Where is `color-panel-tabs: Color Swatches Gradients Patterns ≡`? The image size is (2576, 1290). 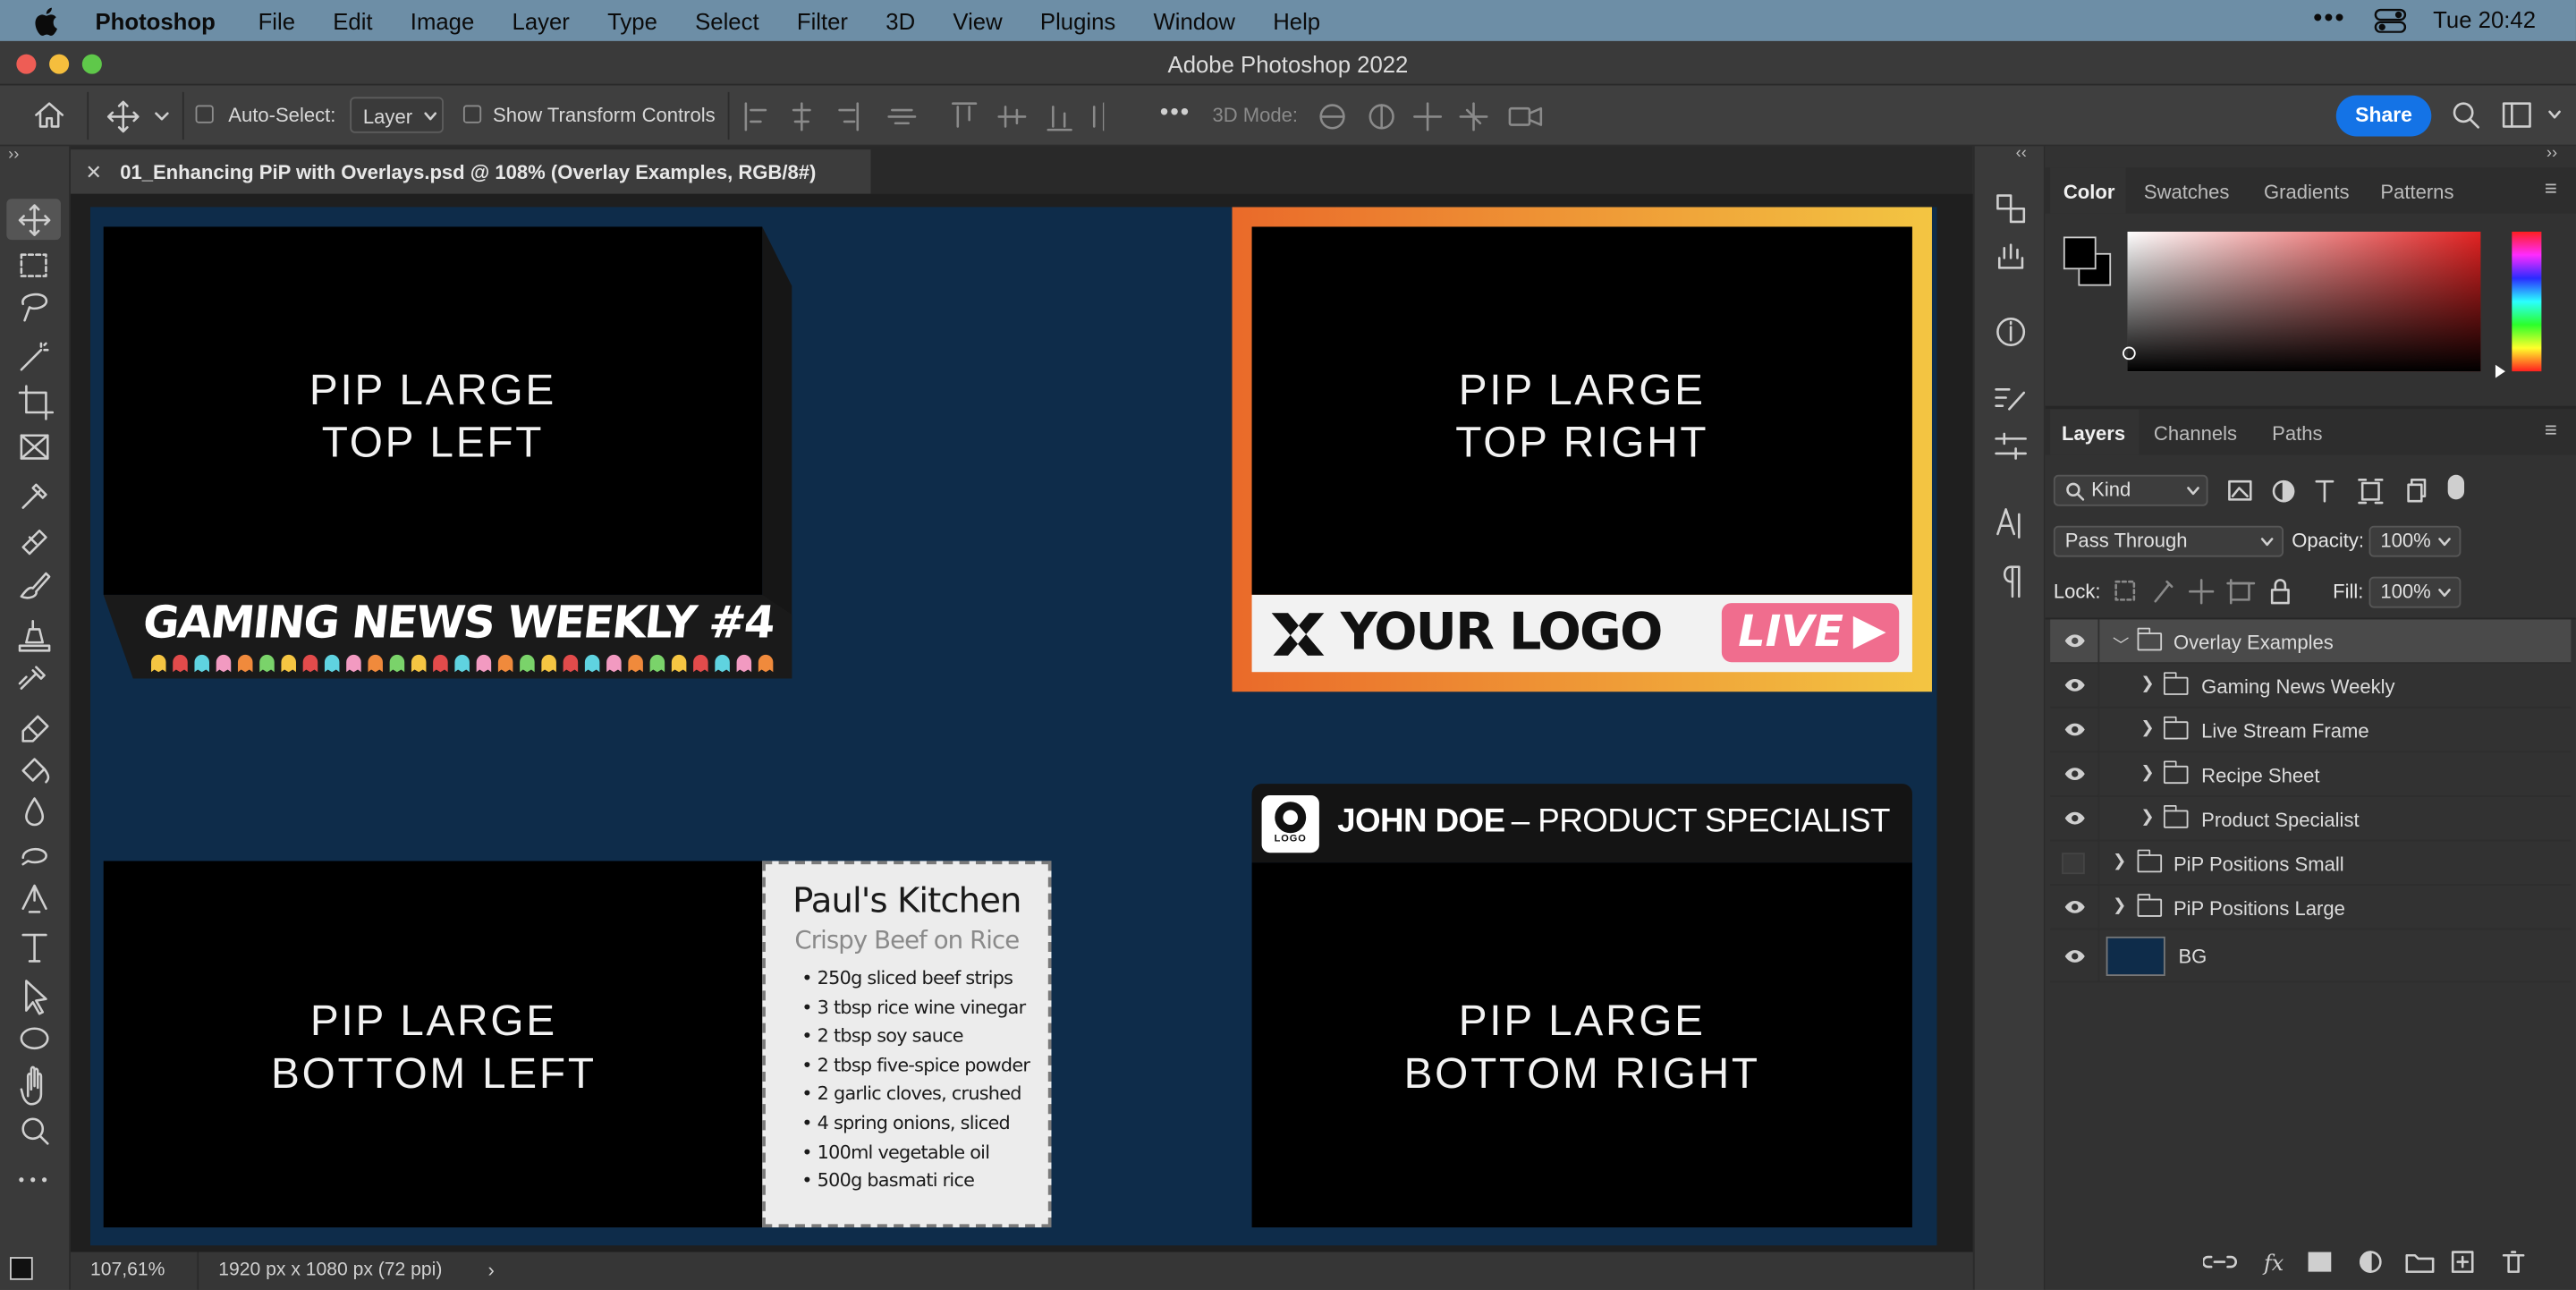 color-panel-tabs: Color Swatches Gradients Patterns ≡ is located at coordinates (2310, 190).